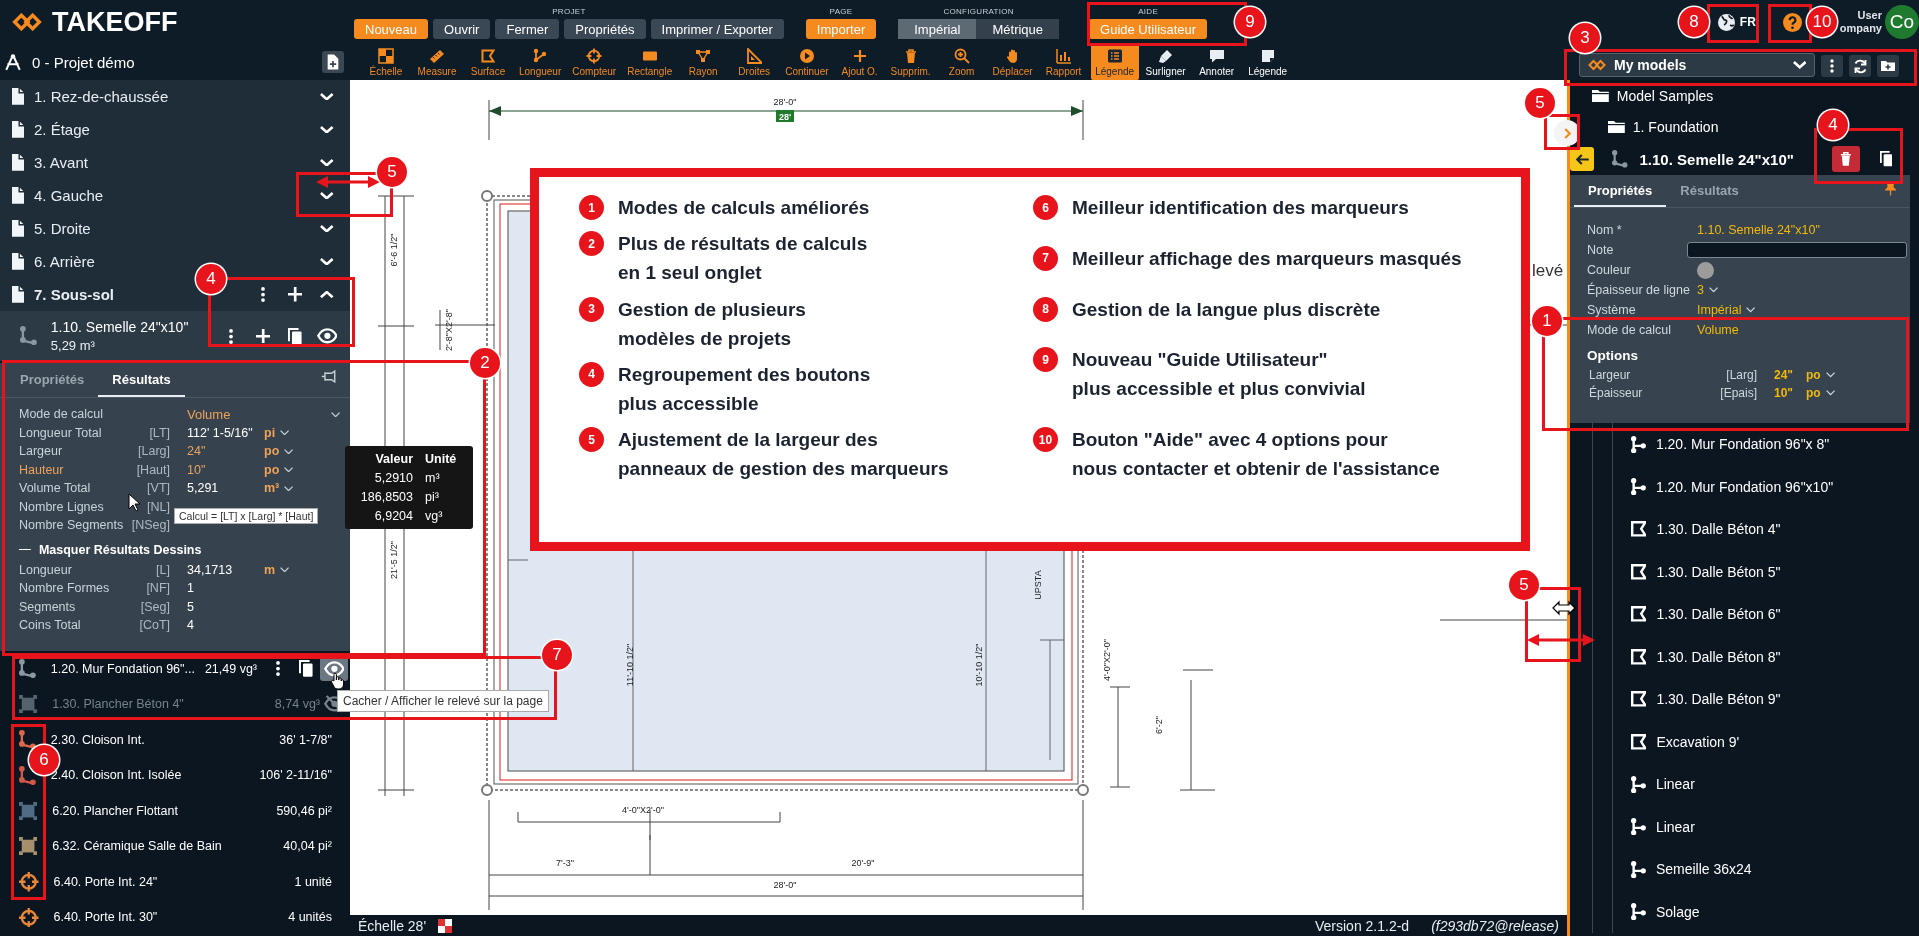 The height and width of the screenshot is (936, 1919). I want to click on toolbar-button: Compteur, so click(594, 62).